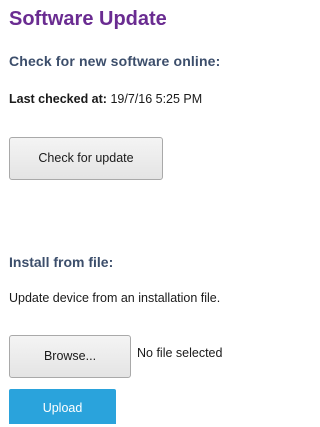 This screenshot has height=427, width=320. Describe the element at coordinates (156, 99) in the screenshot. I see `last-checked-value: 19/7/16 5:25 PM` at that location.